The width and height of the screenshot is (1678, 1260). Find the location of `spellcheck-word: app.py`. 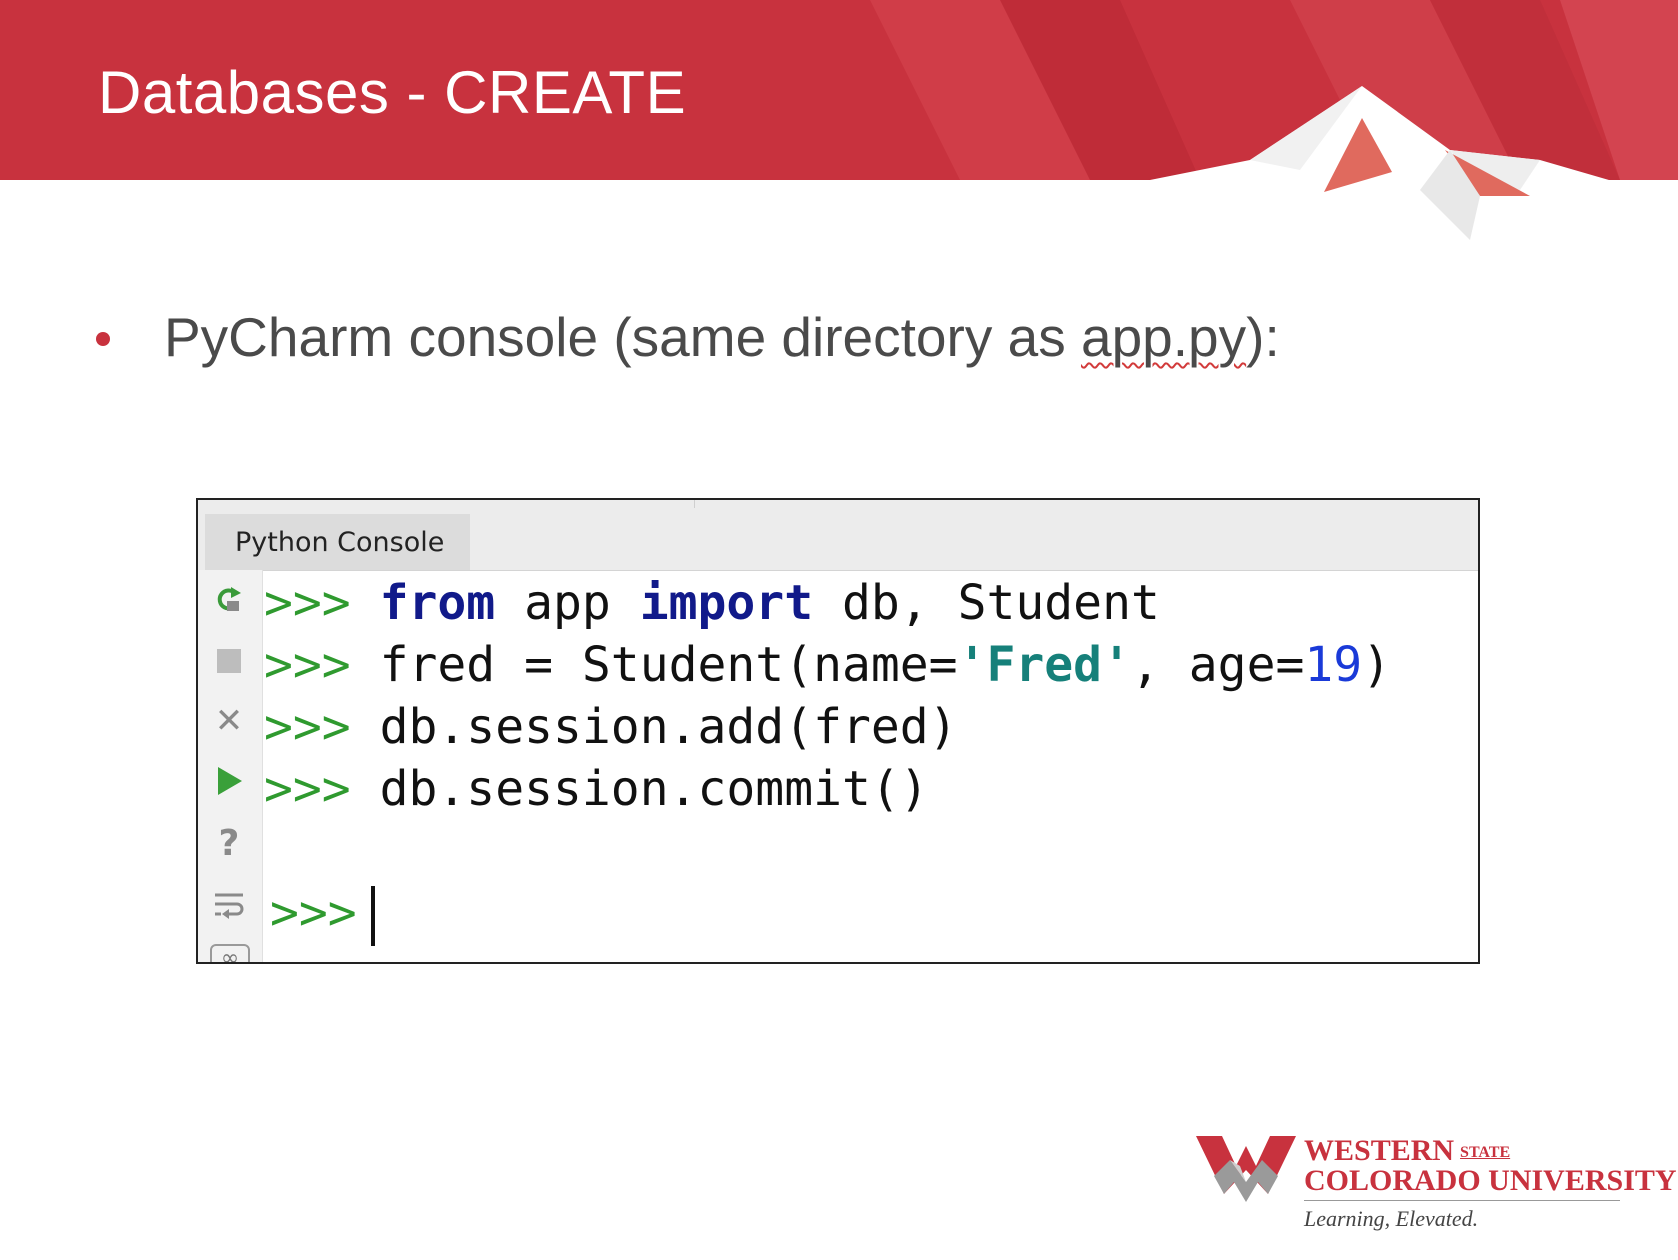

spellcheck-word: app.py is located at coordinates (1163, 337).